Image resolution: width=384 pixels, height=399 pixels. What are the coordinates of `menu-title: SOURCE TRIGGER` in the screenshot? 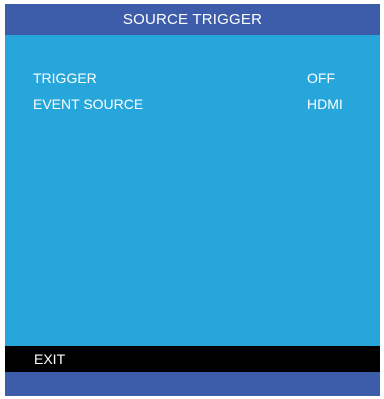 It's located at (192, 19).